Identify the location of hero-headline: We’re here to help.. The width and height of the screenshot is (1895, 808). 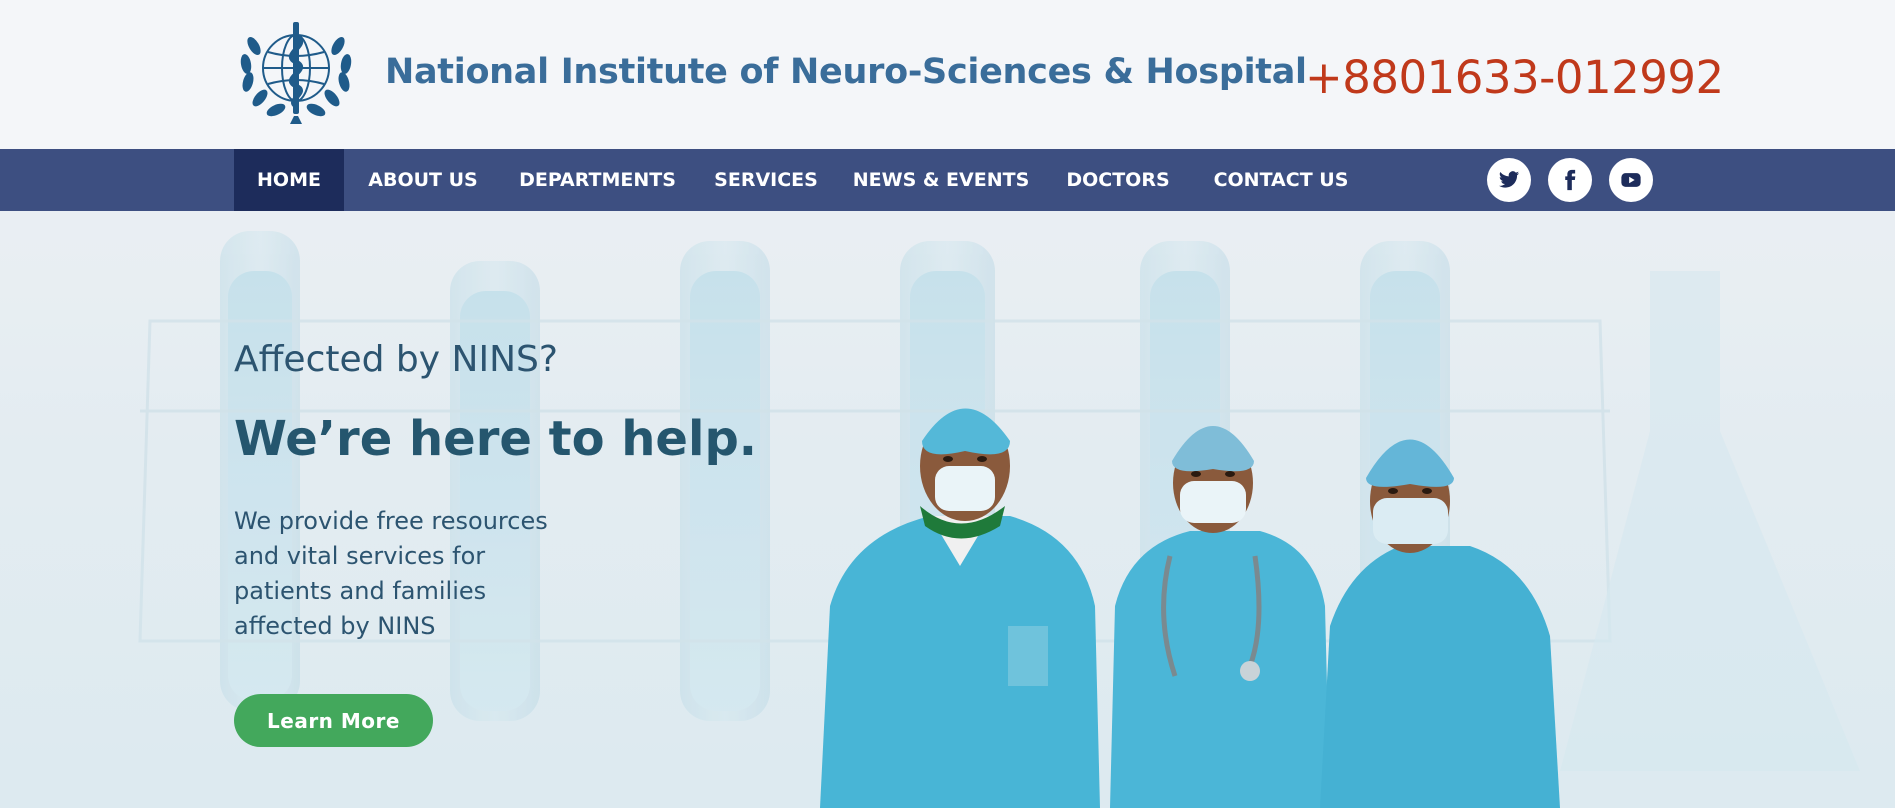
(496, 439).